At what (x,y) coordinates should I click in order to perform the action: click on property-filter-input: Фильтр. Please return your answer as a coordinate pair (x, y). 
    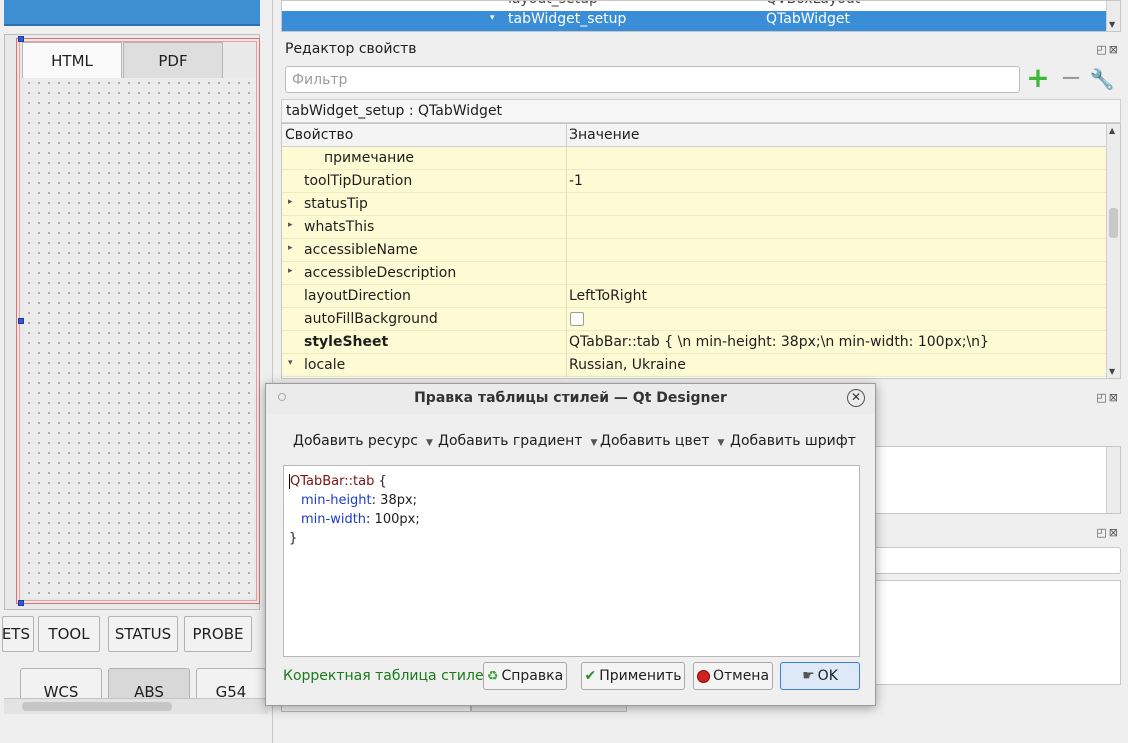
    Looking at the image, I should click on (652, 79).